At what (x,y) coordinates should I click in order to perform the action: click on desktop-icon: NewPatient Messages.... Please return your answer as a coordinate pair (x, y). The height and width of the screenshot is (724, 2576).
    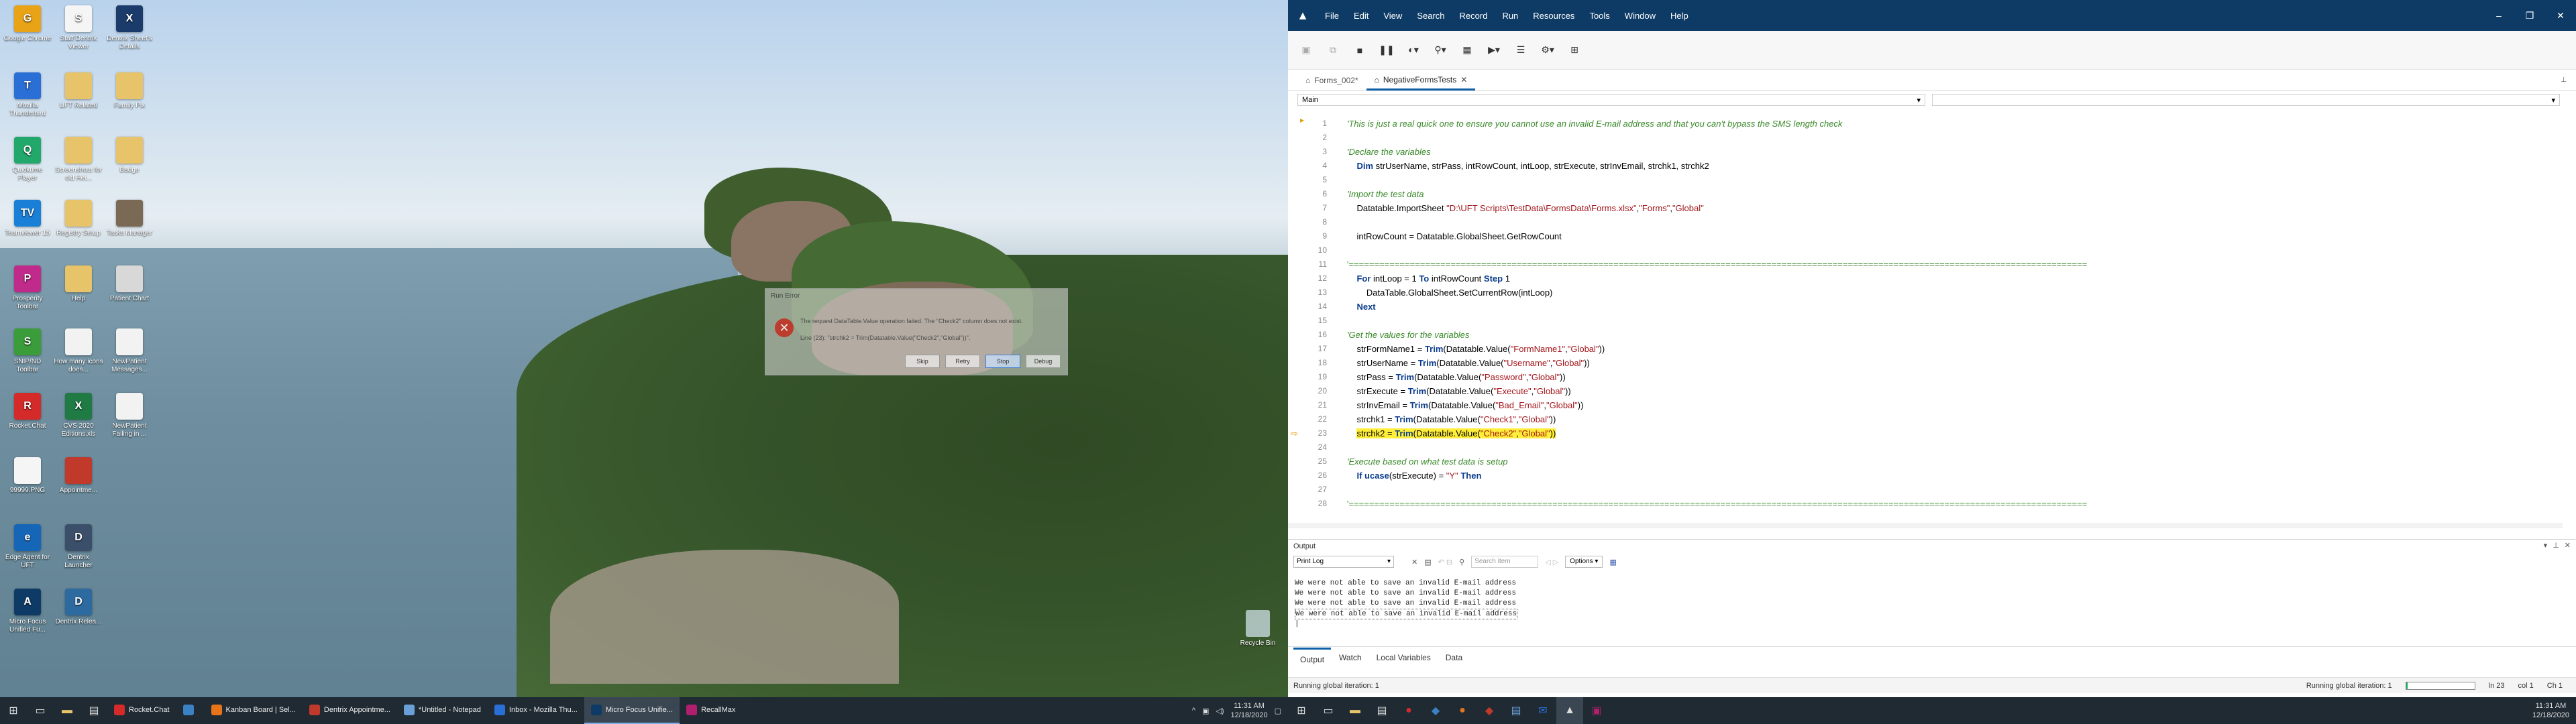
    Looking at the image, I should click on (129, 356).